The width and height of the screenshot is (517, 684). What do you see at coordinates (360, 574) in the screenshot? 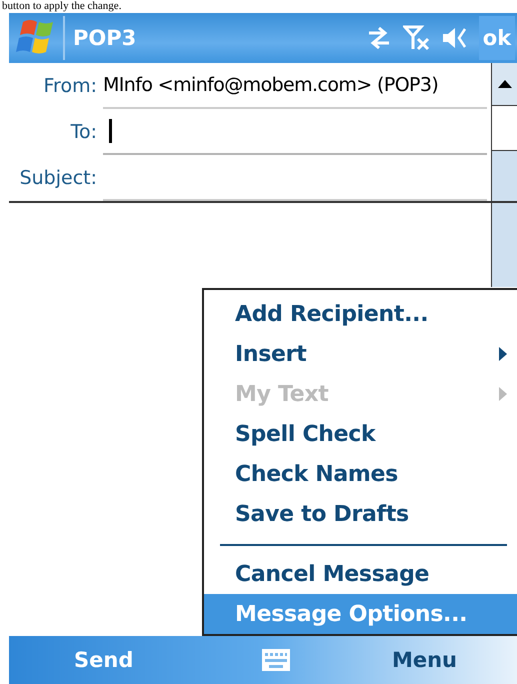
I see `menu-item: Cancel Message` at bounding box center [360, 574].